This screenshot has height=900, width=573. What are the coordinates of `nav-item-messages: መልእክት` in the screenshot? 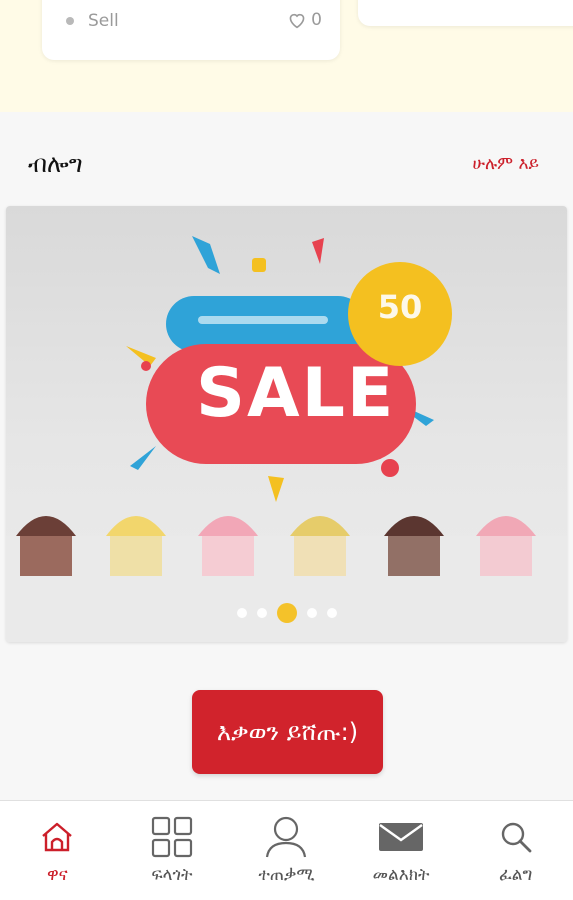 It's located at (401, 850).